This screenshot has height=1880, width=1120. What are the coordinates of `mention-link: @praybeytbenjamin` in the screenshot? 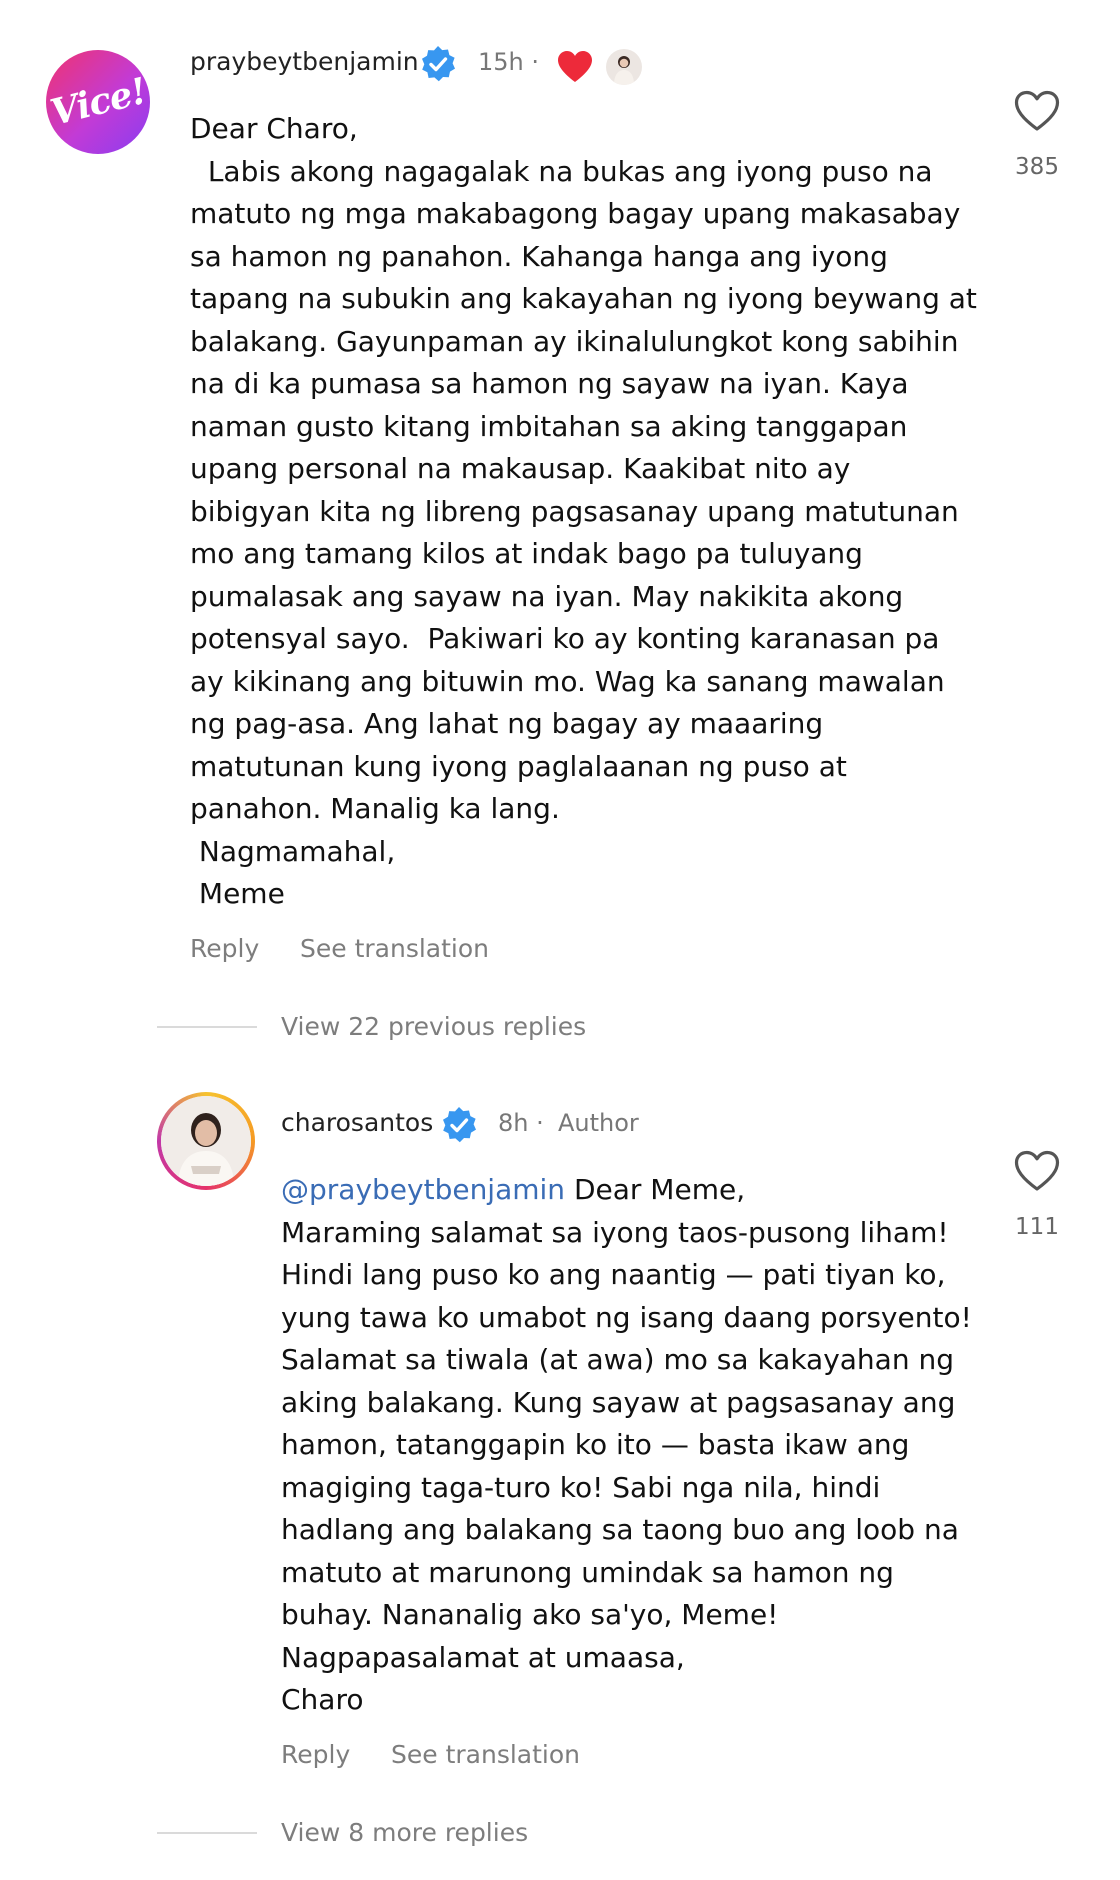 It's located at (423, 1189).